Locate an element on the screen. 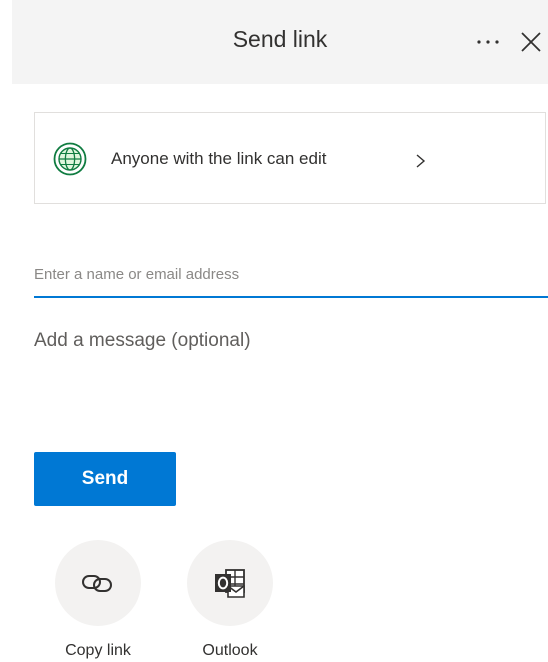 Image resolution: width=548 pixels, height=662 pixels. chevron-right-icon is located at coordinates (421, 161).